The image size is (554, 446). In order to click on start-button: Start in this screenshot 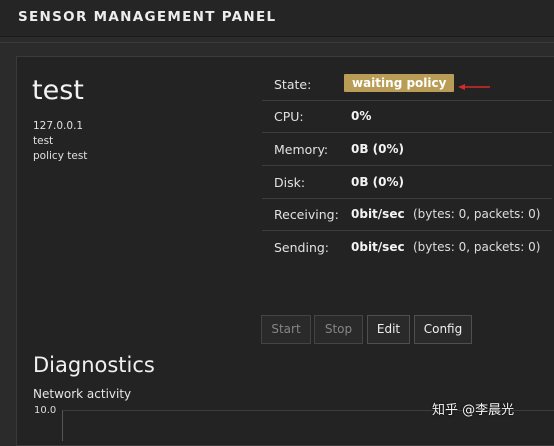, I will do `click(286, 329)`.